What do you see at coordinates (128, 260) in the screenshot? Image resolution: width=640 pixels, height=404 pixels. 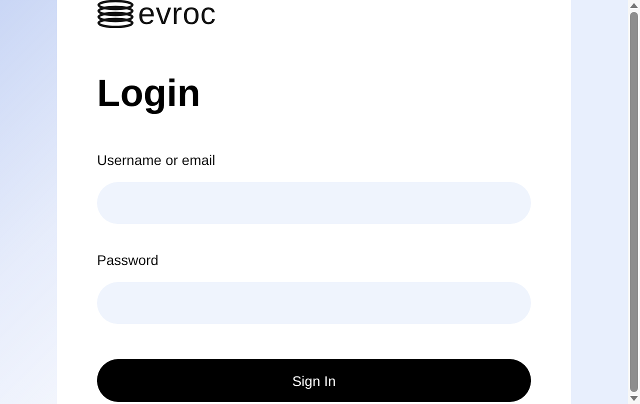 I see `field-label: Password` at bounding box center [128, 260].